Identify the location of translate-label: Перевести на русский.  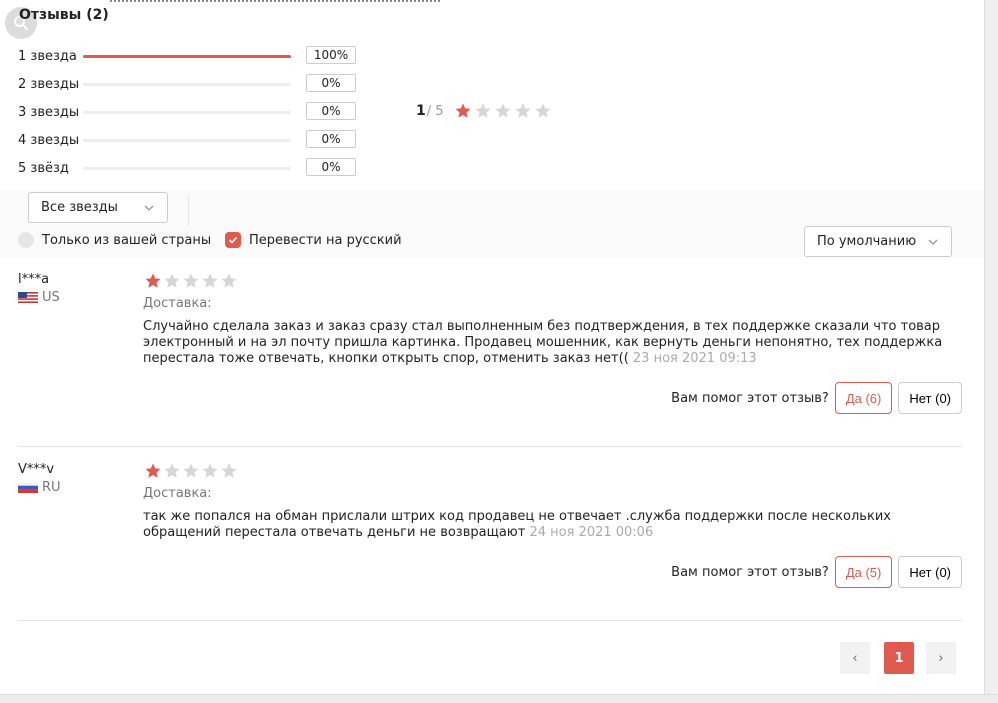
(325, 240).